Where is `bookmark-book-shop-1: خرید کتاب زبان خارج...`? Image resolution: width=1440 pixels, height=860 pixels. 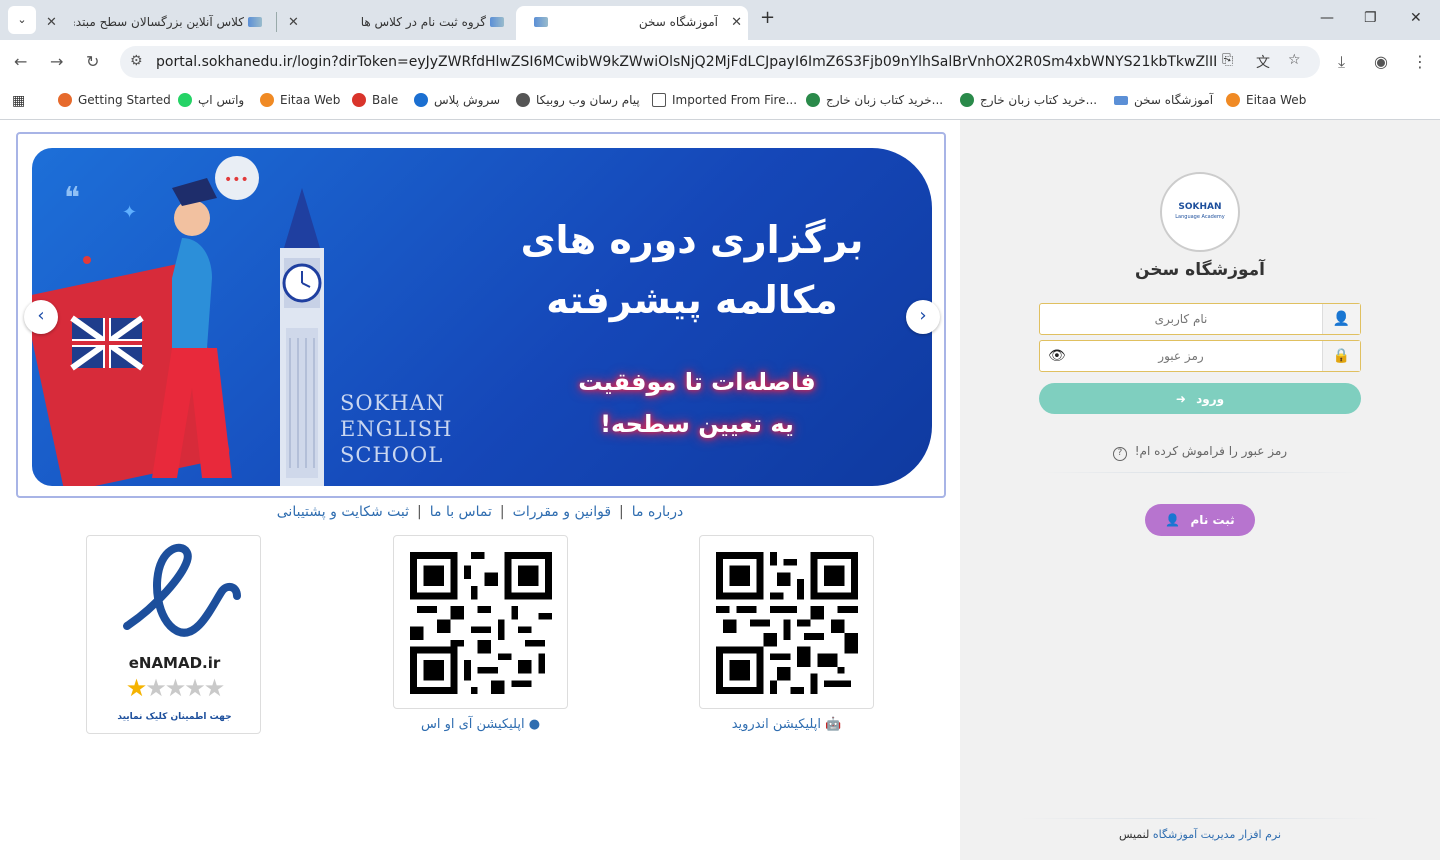 bookmark-book-shop-1: خرید کتاب زبان خارج... is located at coordinates (874, 100).